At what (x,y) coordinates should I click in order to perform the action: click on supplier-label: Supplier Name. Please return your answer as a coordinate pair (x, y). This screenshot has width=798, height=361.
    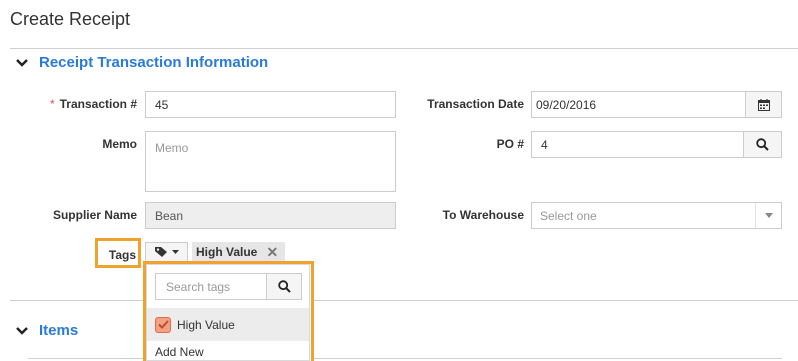
    Looking at the image, I should click on (94, 215).